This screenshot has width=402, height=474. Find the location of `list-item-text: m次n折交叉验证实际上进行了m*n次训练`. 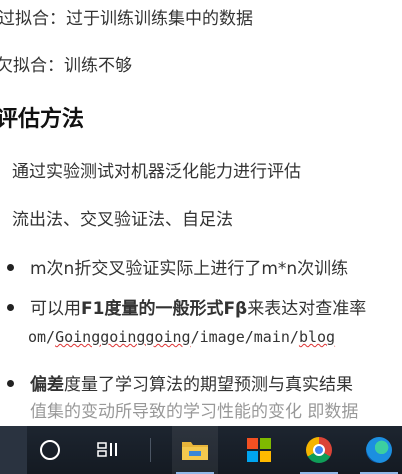

list-item-text: m次n折交叉验证实际上进行了m*n次训练 is located at coordinates (189, 269).